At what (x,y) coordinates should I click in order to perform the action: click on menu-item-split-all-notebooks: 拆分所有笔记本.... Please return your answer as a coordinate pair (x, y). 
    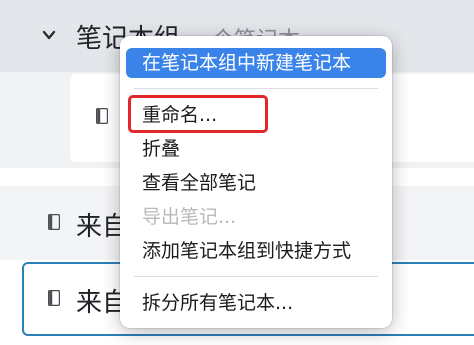
    Looking at the image, I should click on (256, 303).